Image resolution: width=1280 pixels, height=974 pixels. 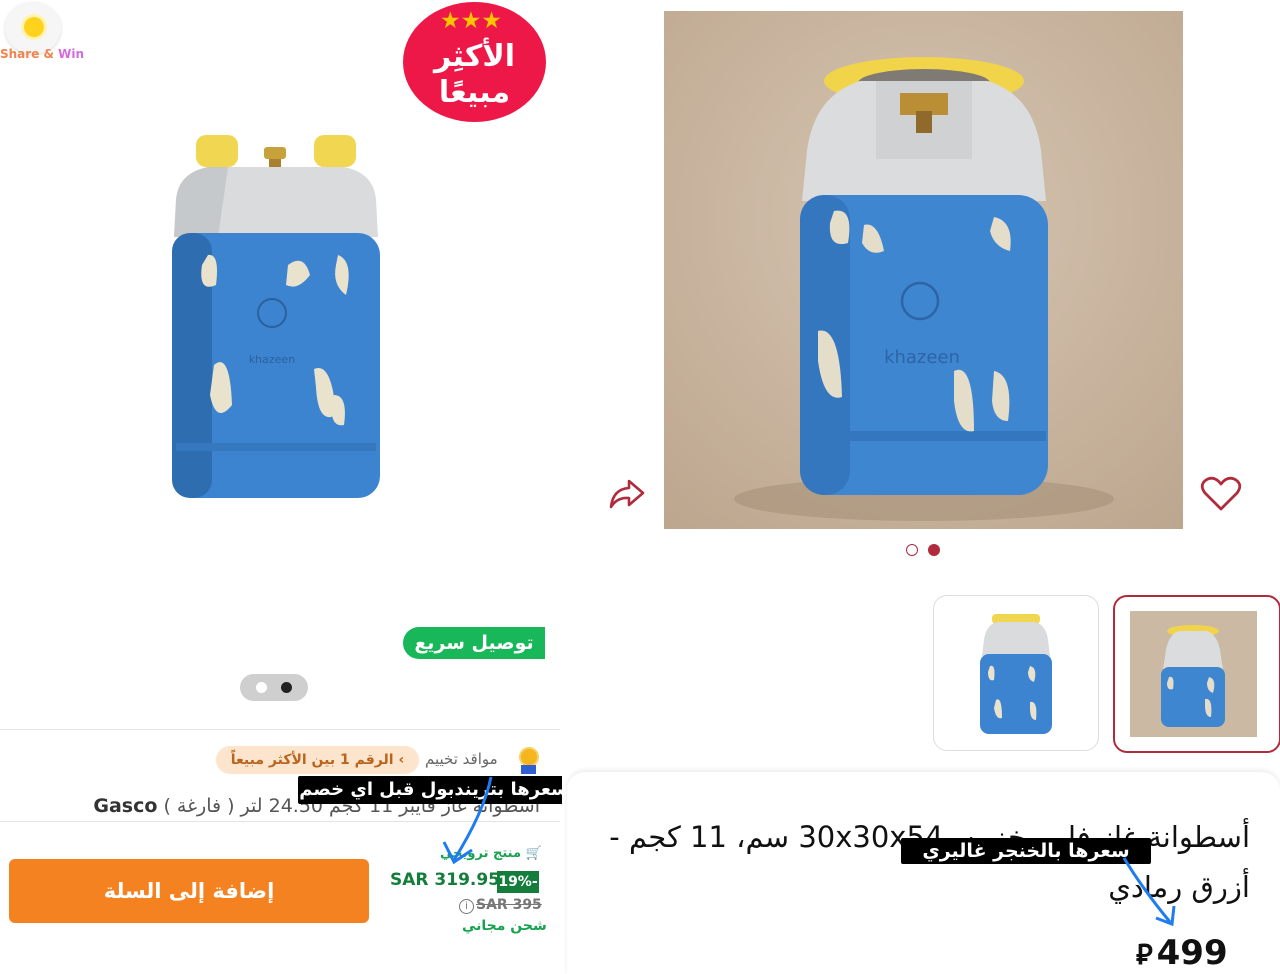 I want to click on fast-delivery-tag: توصيل سريع, so click(x=474, y=643).